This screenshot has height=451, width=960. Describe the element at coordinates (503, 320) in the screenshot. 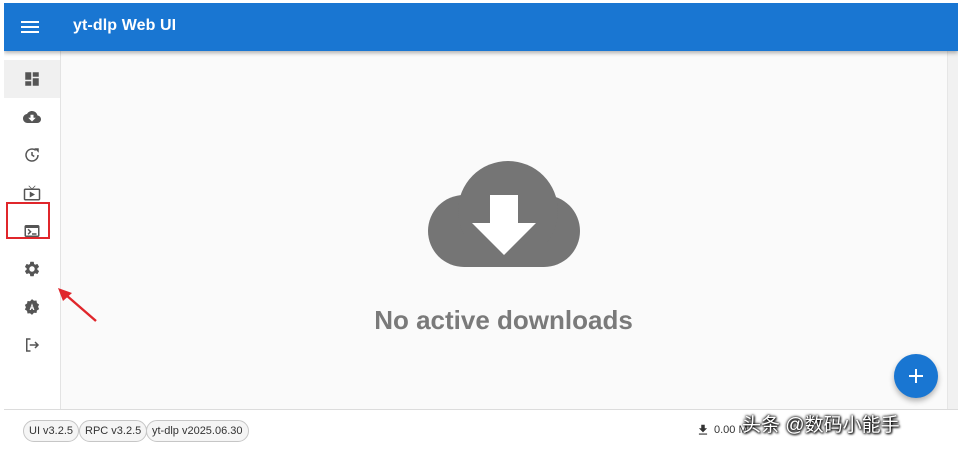

I see `empty-state-message: No active downloads` at that location.